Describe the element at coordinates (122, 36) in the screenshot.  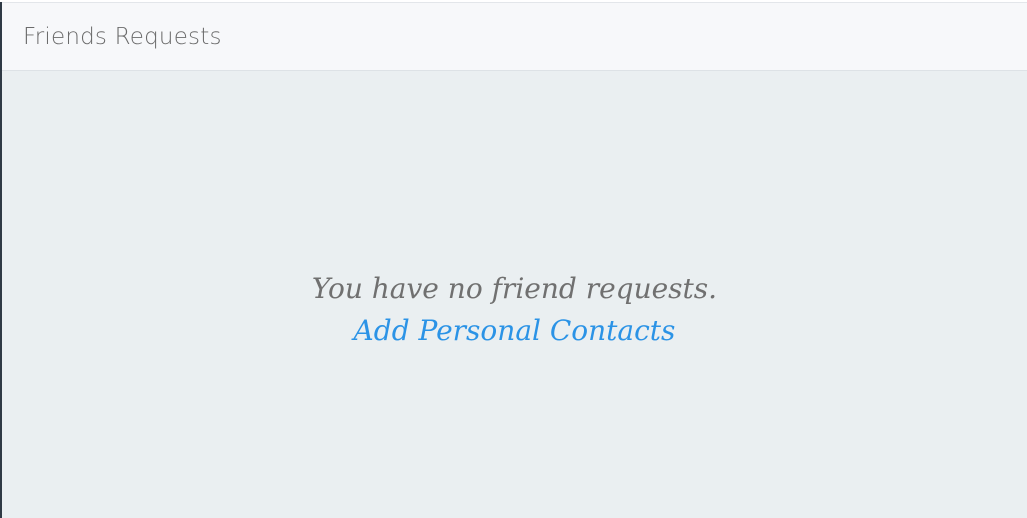
I see `panel-title: Friends Requests` at that location.